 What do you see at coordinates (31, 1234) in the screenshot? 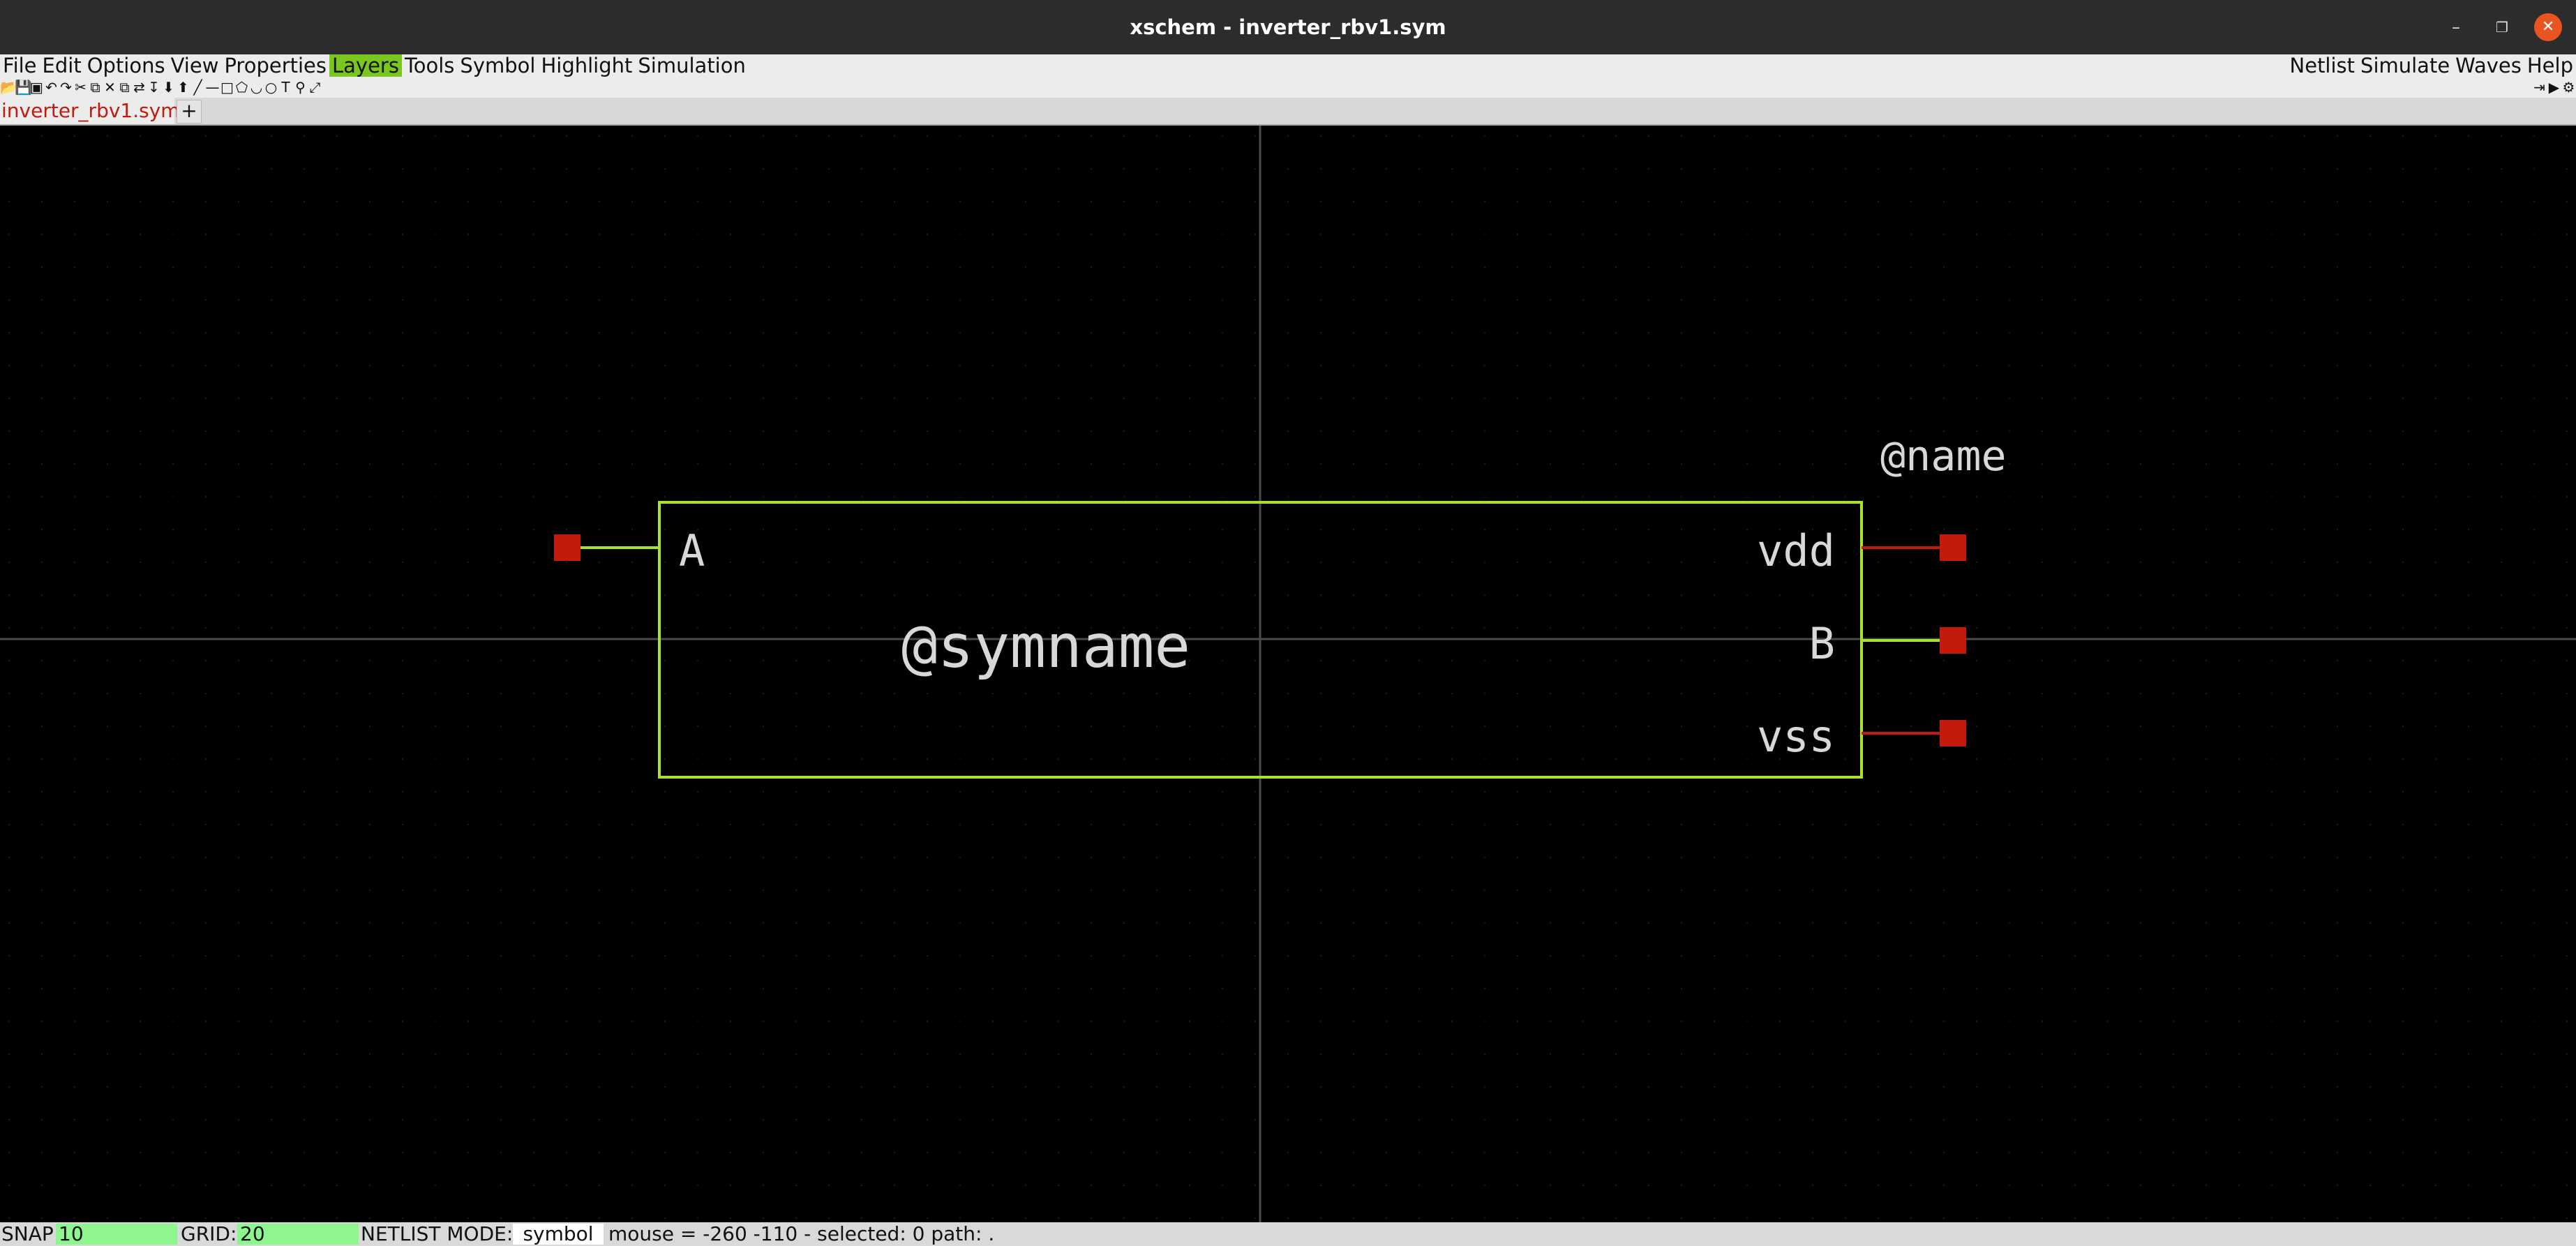
I see `snap-label: SNAP:` at bounding box center [31, 1234].